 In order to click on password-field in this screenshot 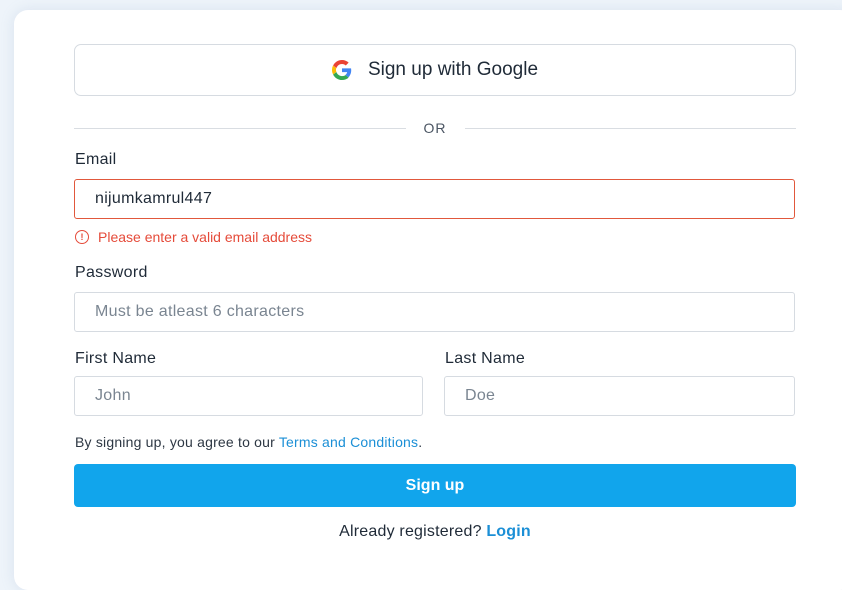, I will do `click(434, 312)`.